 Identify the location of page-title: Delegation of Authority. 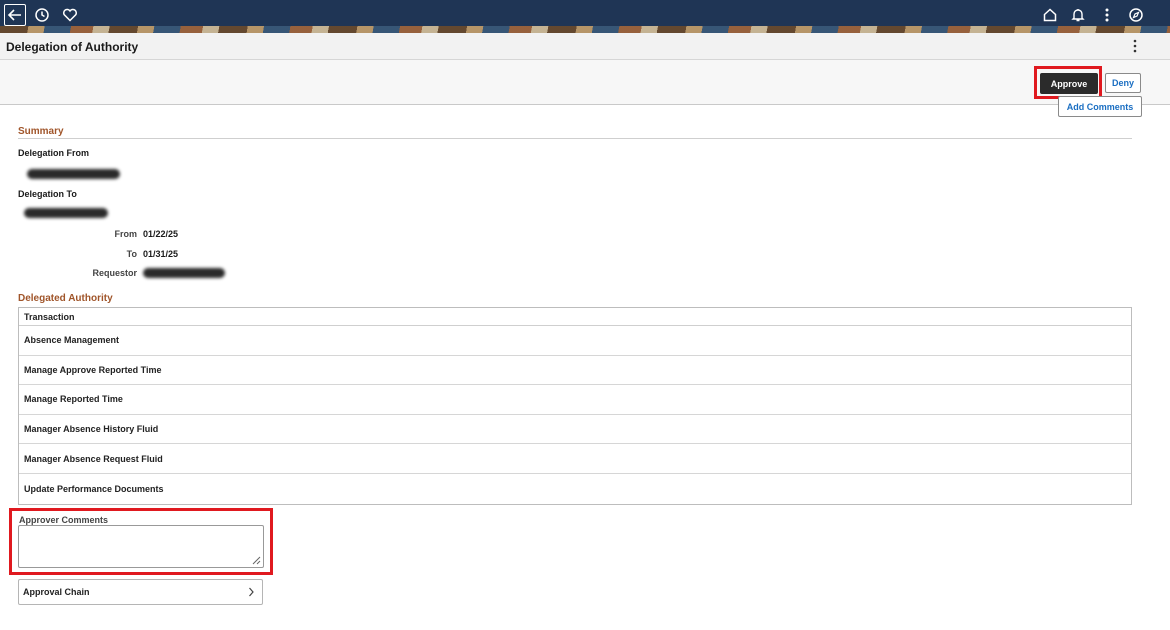
(72, 47).